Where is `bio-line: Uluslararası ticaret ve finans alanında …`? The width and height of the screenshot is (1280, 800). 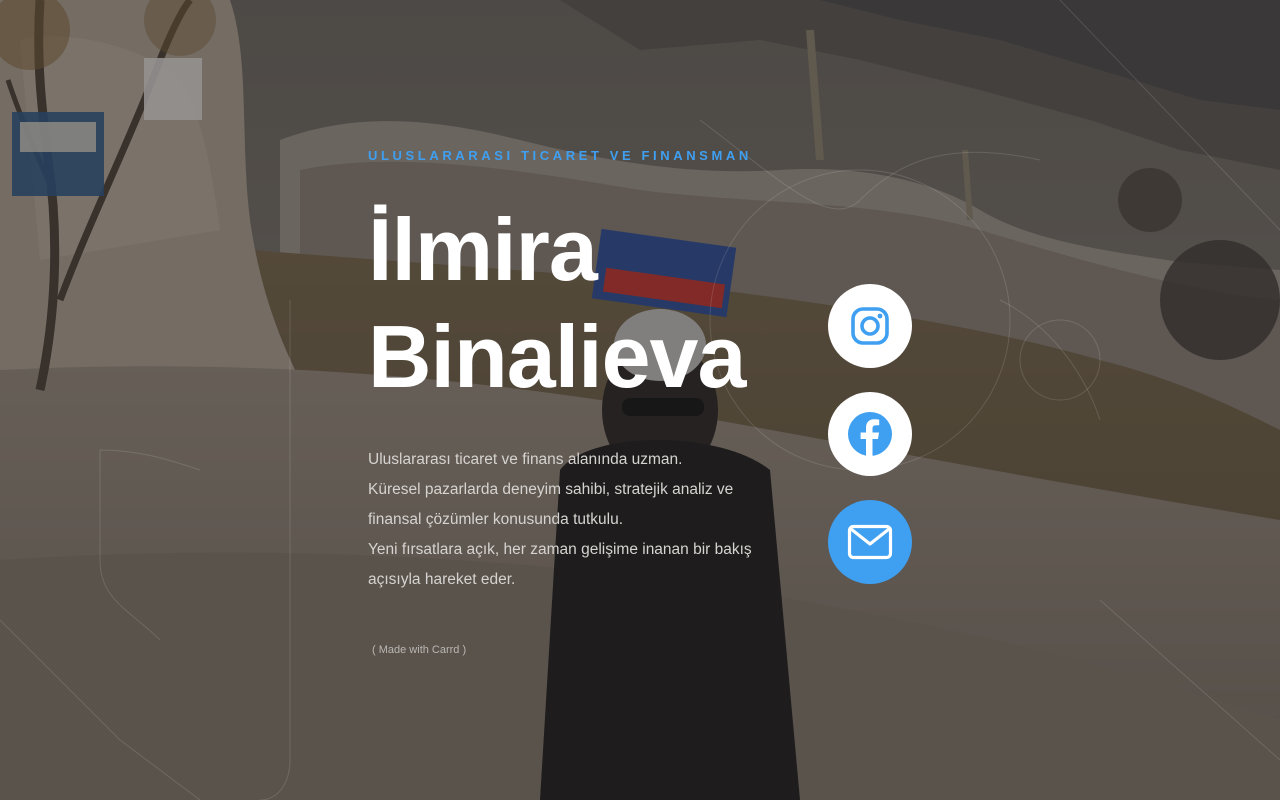
bio-line: Uluslararası ticaret ve finans alanında … is located at coordinates (525, 459).